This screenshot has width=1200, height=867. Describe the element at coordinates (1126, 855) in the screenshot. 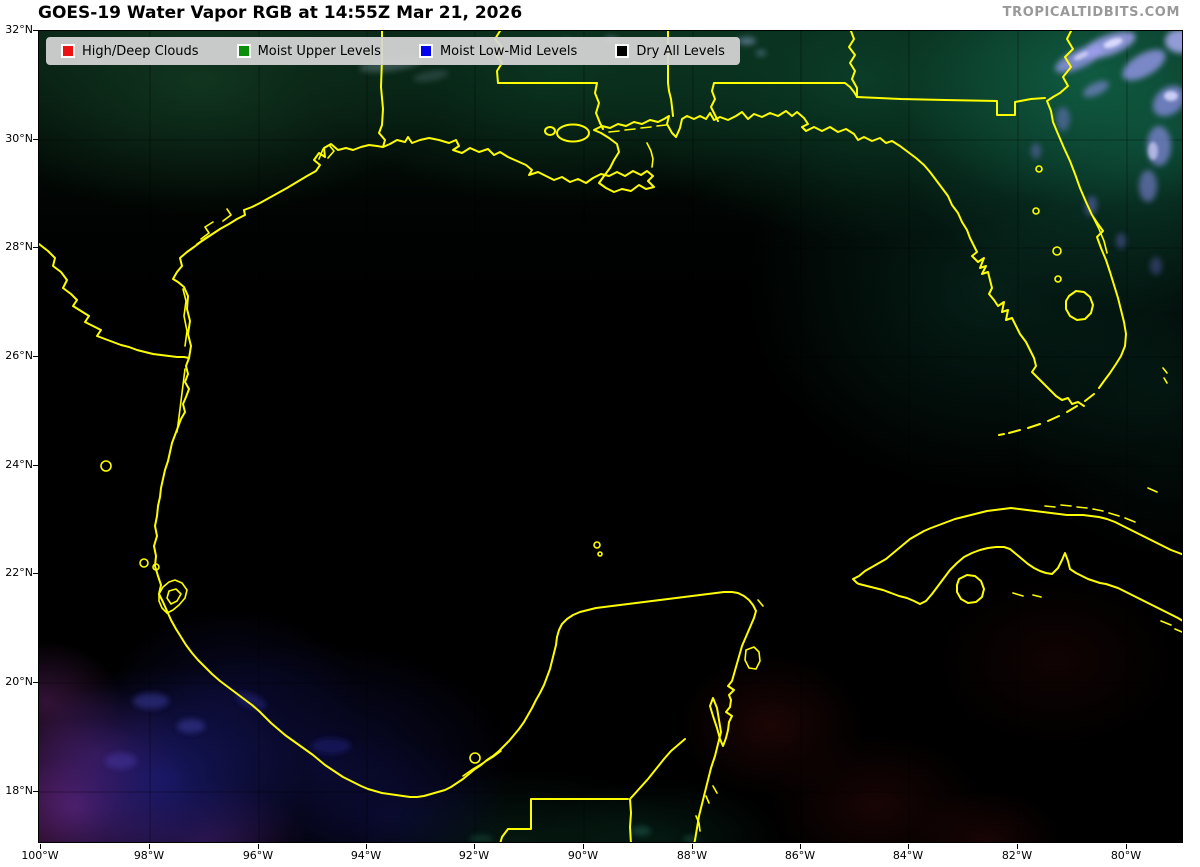

I see `lon-tick-label: 80°W` at that location.